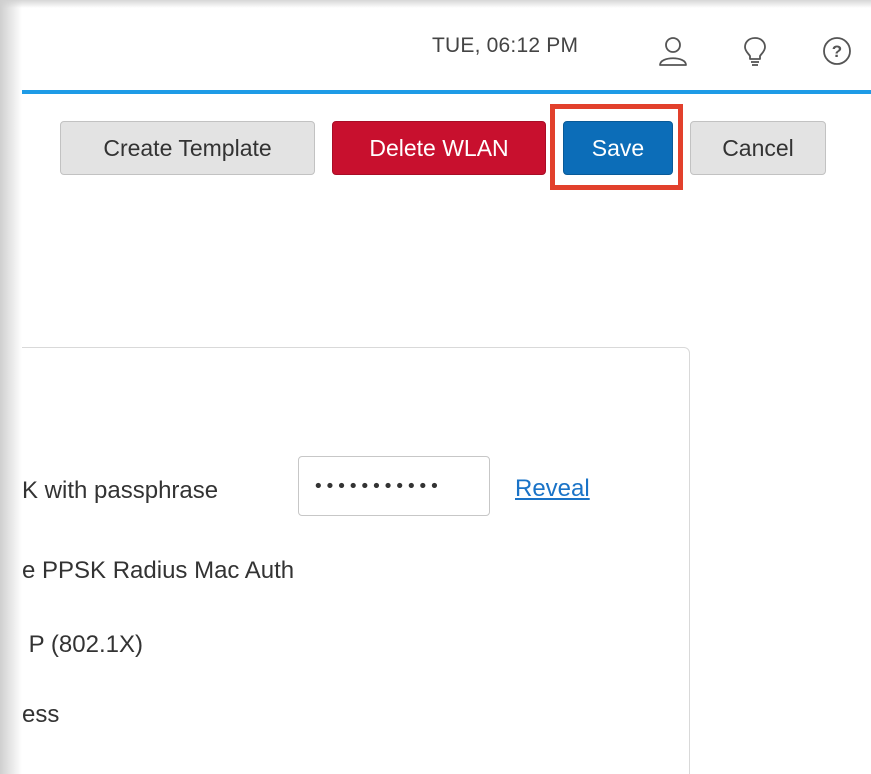  I want to click on header-datetime: TUE, 06:12 PM, so click(505, 45).